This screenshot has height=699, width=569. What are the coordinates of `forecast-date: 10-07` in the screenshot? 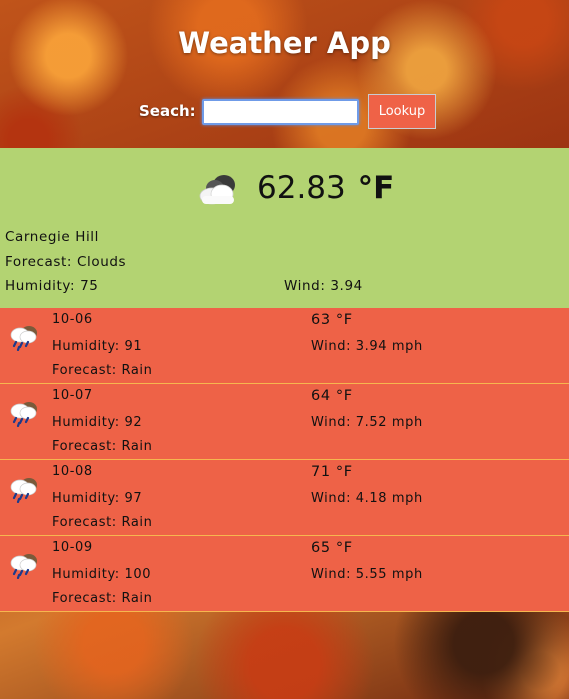 It's located at (72, 395).